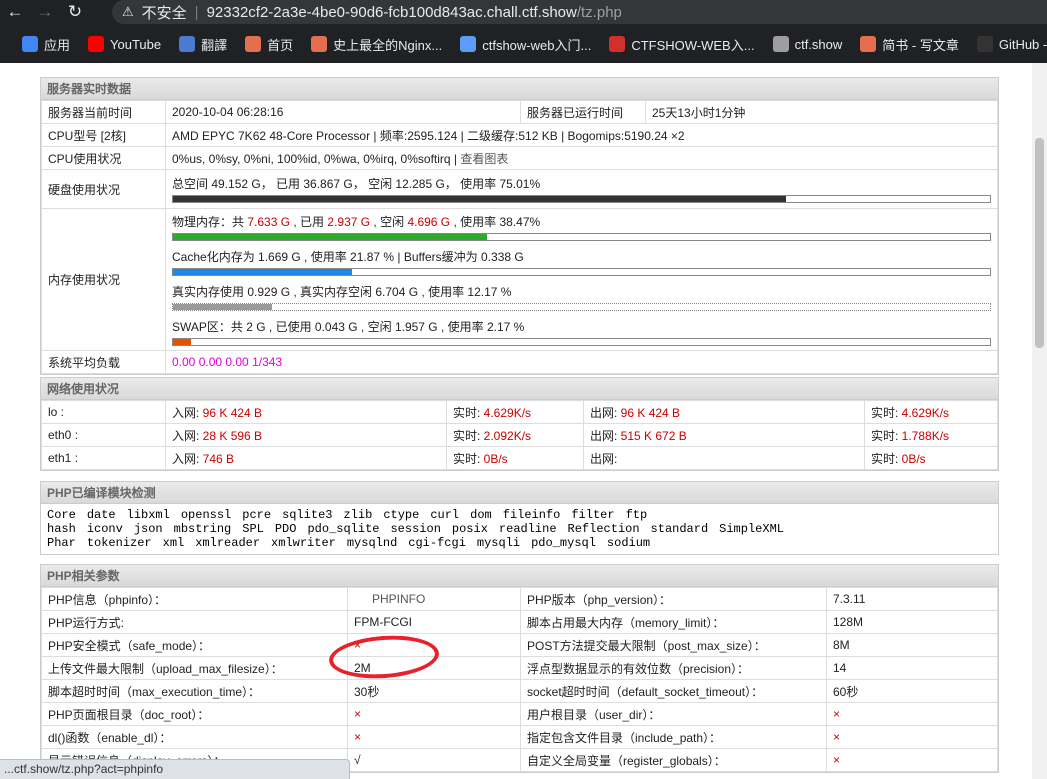 The image size is (1047, 779). I want to click on net-out-value: 515 K 672 B, so click(653, 435).